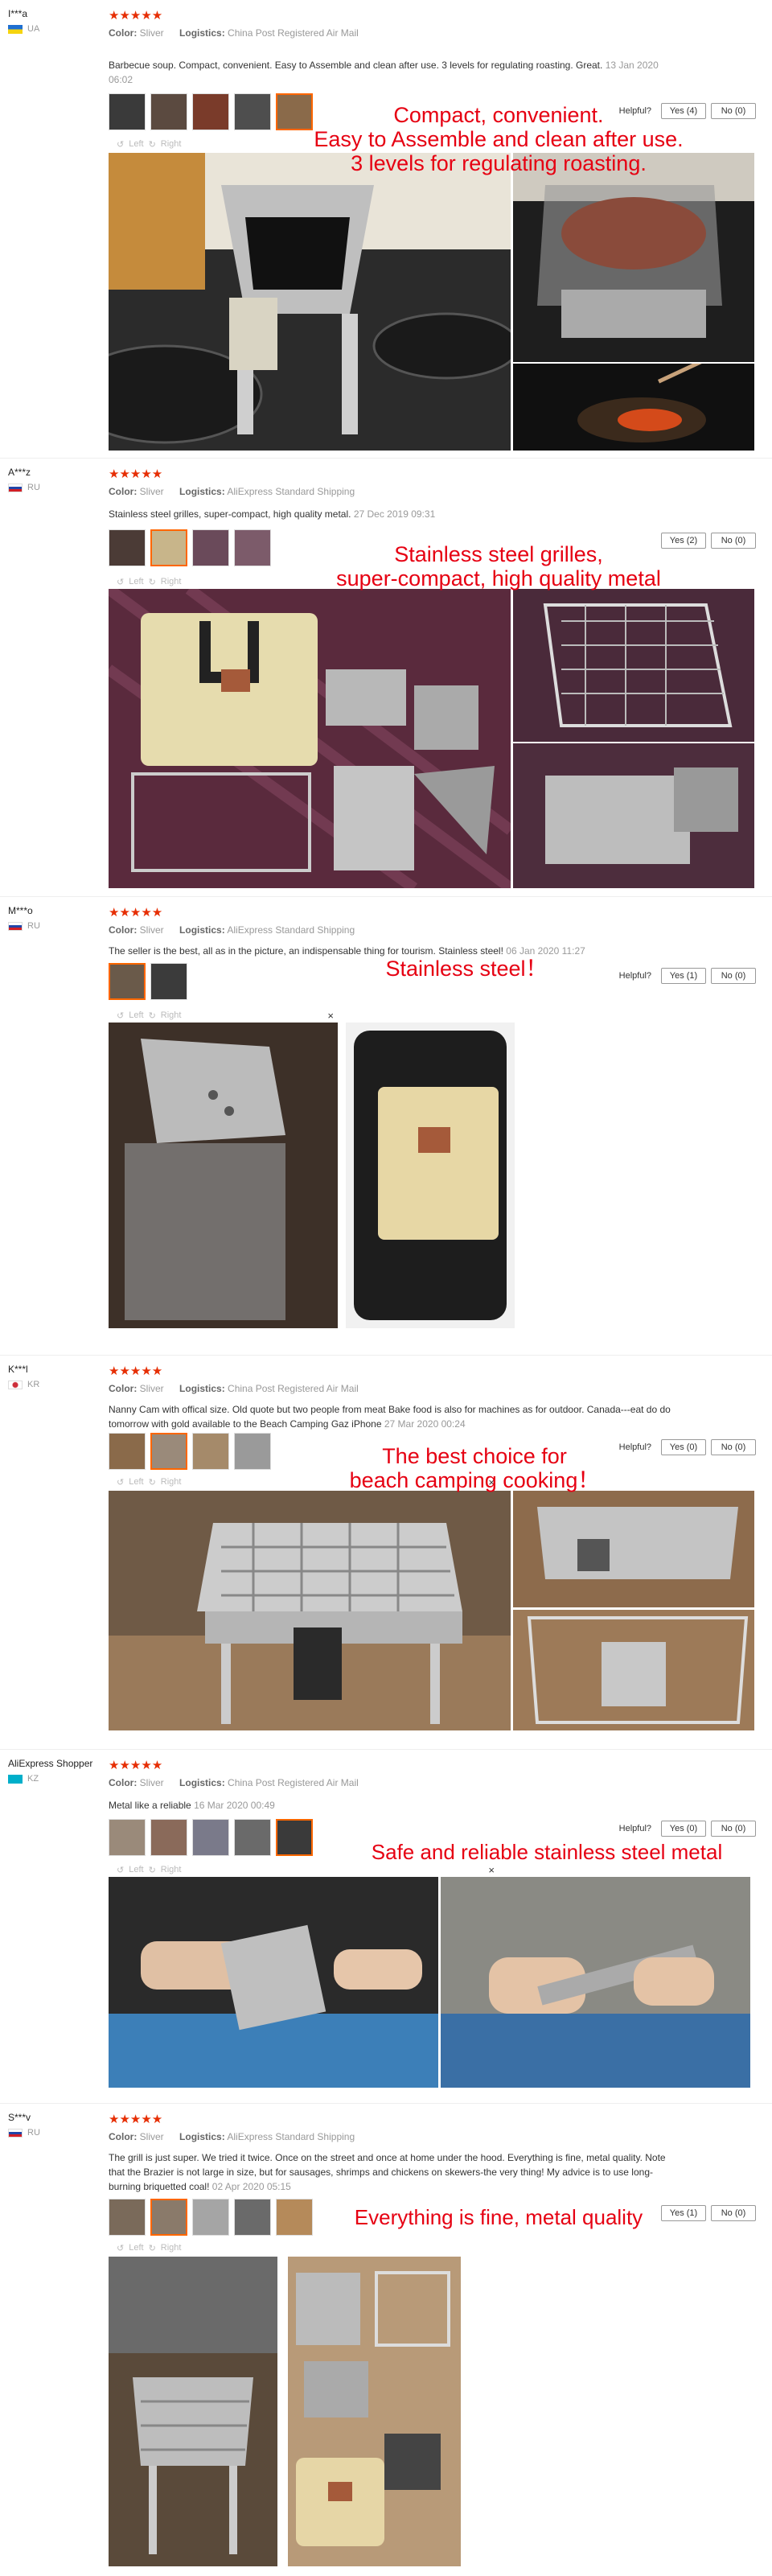  What do you see at coordinates (19, 2117) in the screenshot?
I see `reviewer-name: S***v` at bounding box center [19, 2117].